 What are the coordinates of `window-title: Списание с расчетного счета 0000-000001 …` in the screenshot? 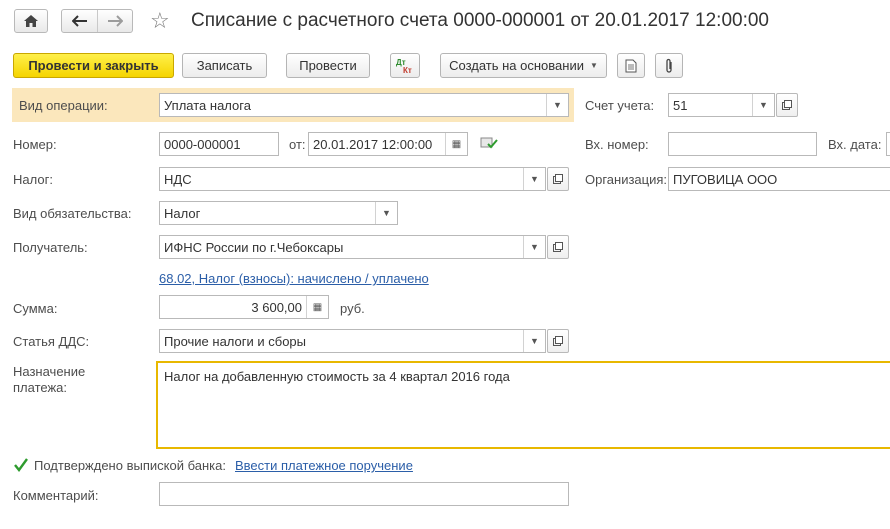 It's located at (480, 20).